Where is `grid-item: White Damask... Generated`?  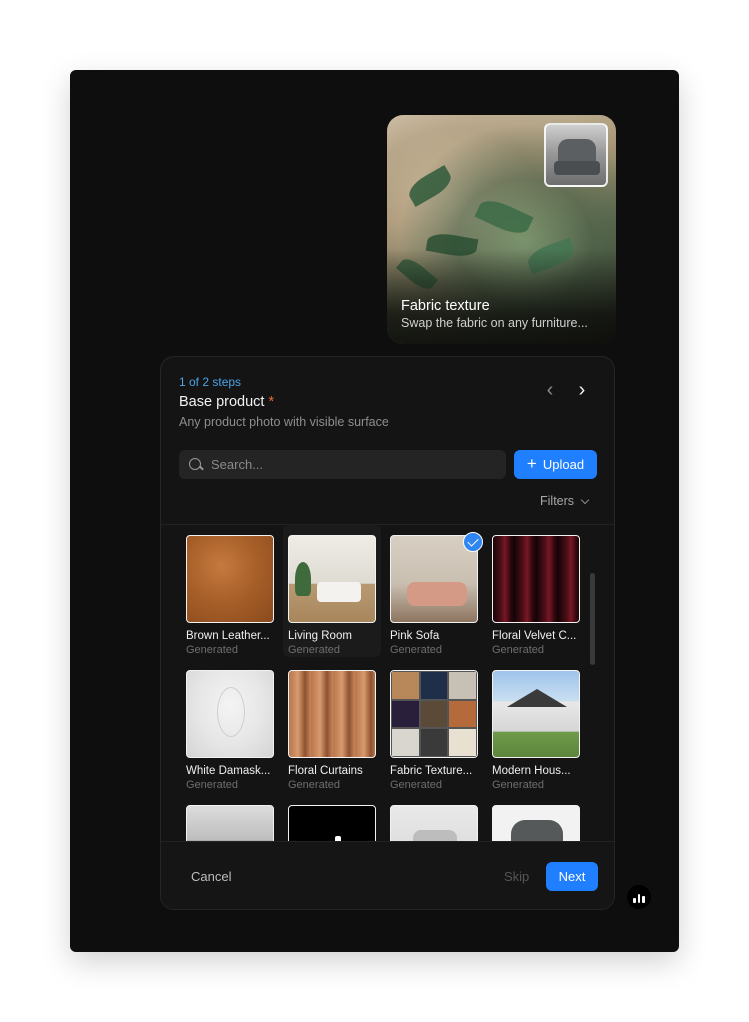
grid-item: White Damask... Generated is located at coordinates (230, 726).